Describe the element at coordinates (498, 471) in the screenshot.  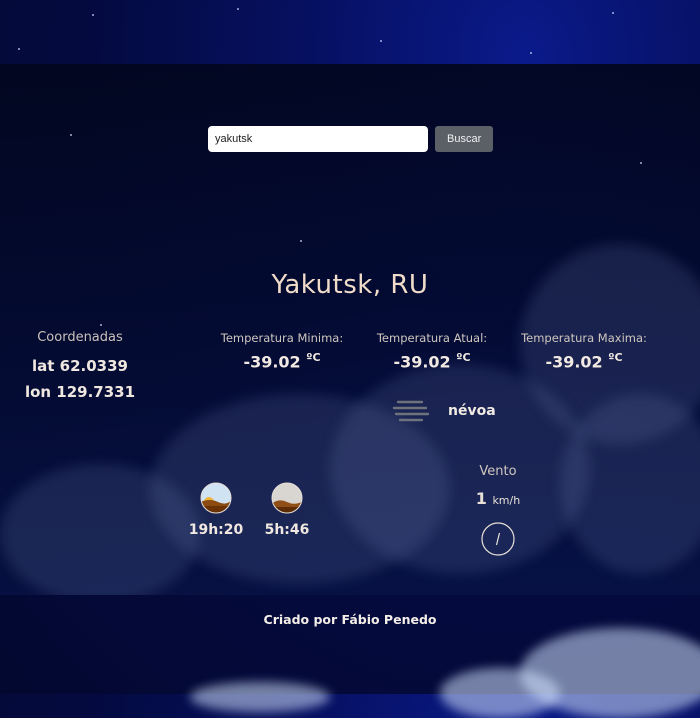
I see `wind-label: Vento` at that location.